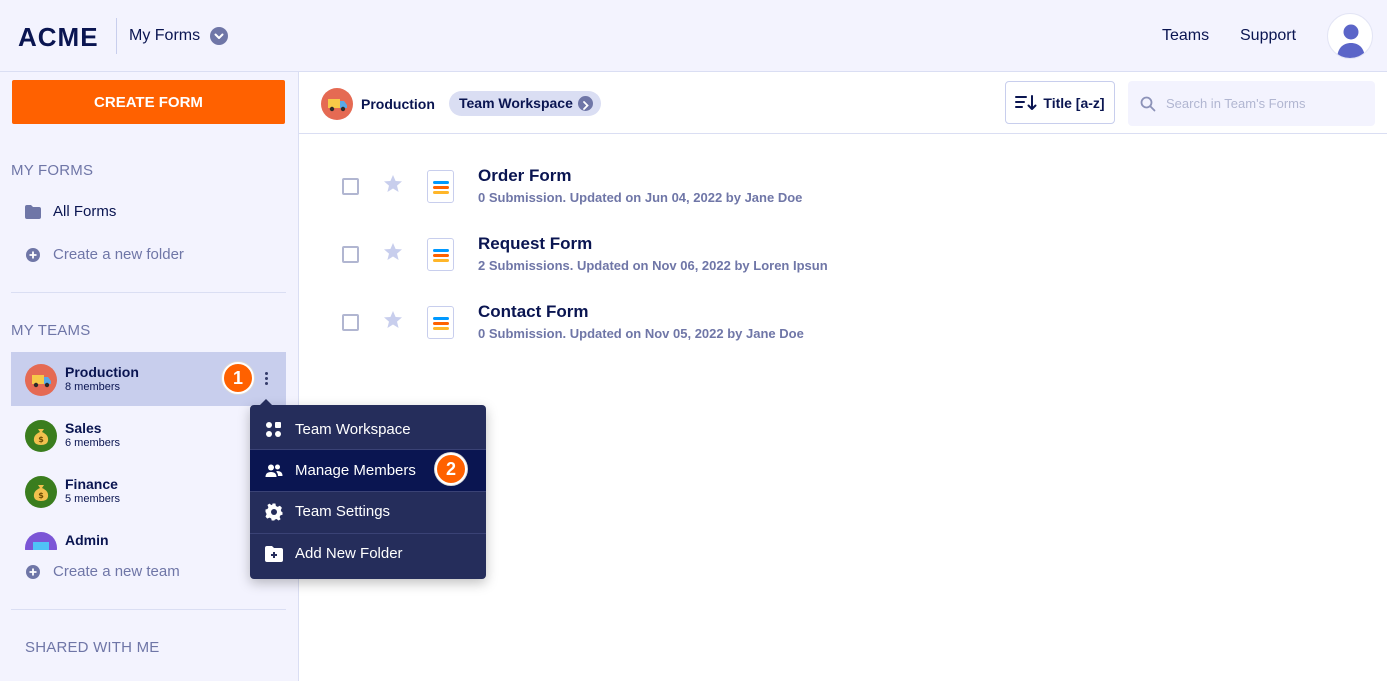 Image resolution: width=1387 pixels, height=681 pixels. I want to click on sidebar-team-admin: Admin, so click(148, 535).